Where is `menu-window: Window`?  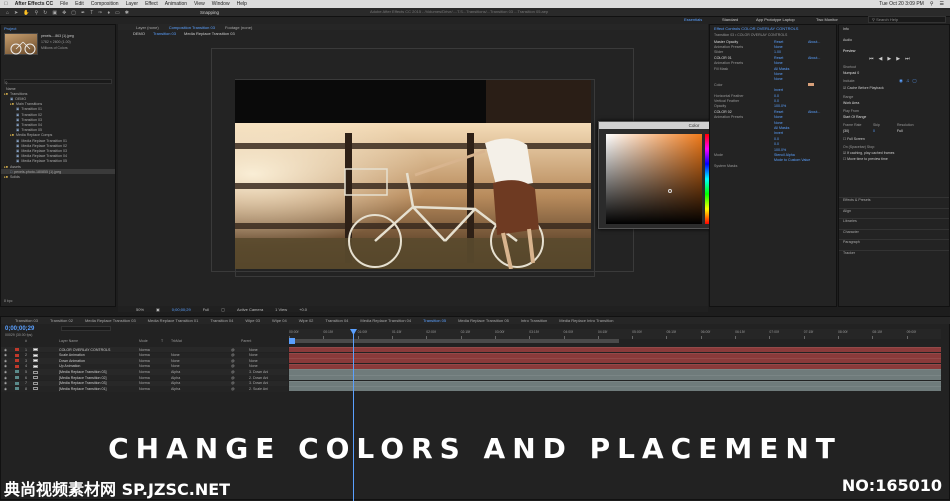 menu-window: Window is located at coordinates (221, 4).